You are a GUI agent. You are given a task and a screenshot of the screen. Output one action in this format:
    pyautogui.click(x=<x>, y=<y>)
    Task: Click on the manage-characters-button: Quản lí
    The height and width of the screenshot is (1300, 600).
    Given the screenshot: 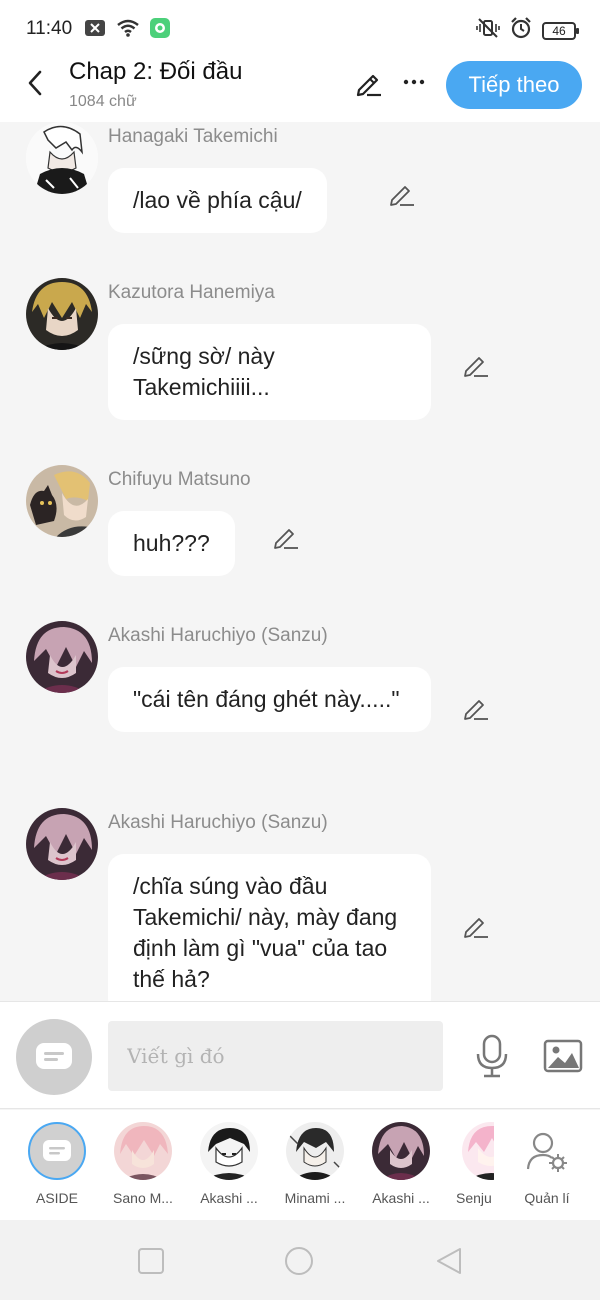 What is the action you would take?
    pyautogui.click(x=547, y=1164)
    